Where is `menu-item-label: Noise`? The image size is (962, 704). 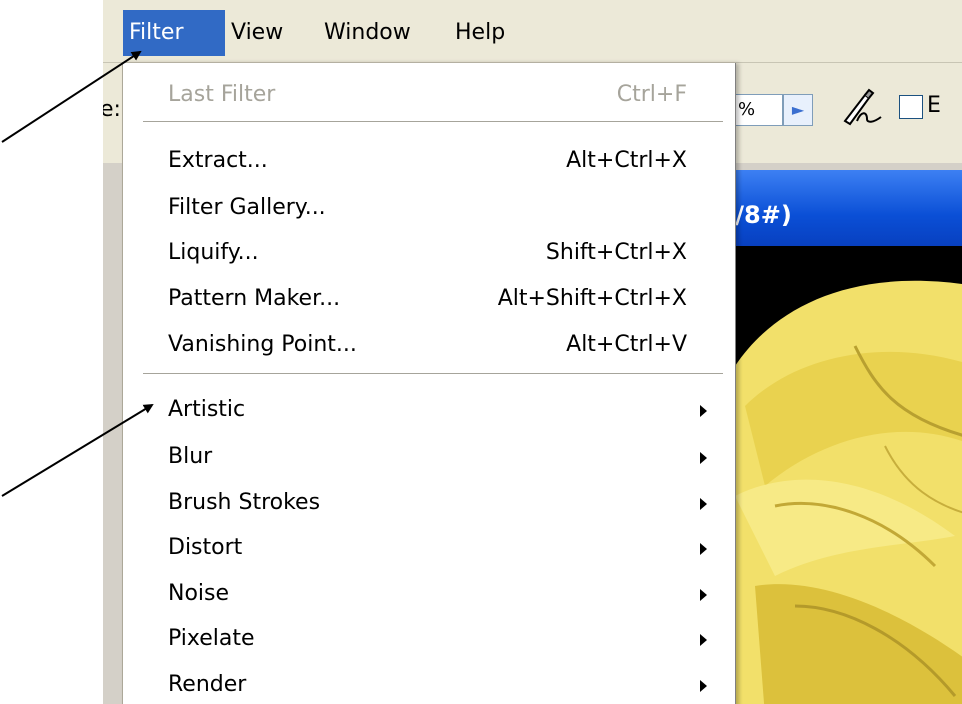 menu-item-label: Noise is located at coordinates (199, 593).